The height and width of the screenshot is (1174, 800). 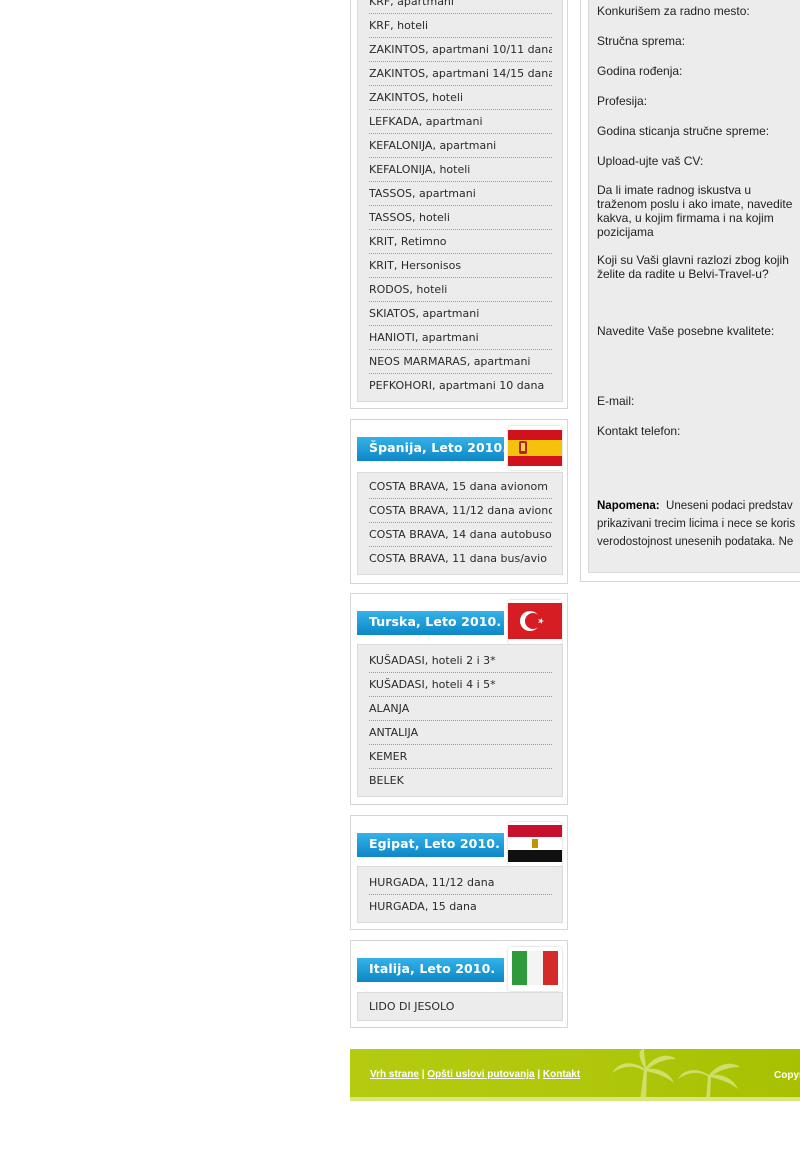 What do you see at coordinates (460, 907) in the screenshot?
I see `list-item: HURGADA, 15 dana` at bounding box center [460, 907].